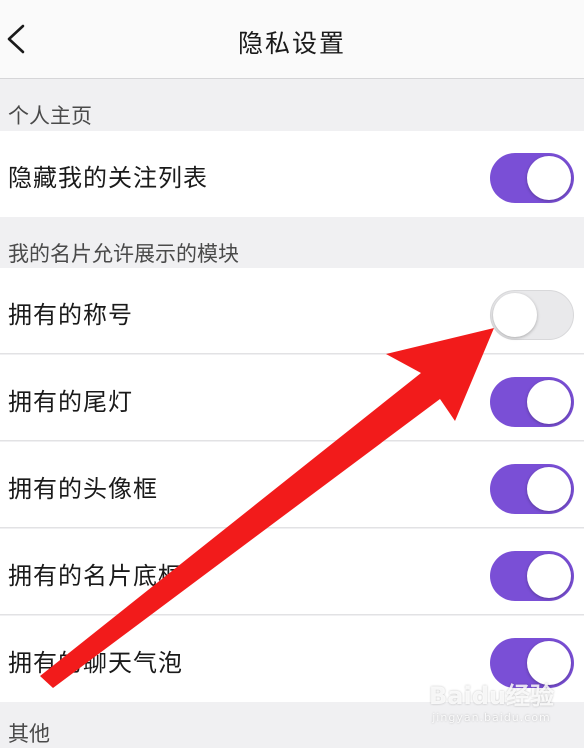  Describe the element at coordinates (95, 663) in the screenshot. I see `setting-label: 拥有的聊天气泡` at that location.